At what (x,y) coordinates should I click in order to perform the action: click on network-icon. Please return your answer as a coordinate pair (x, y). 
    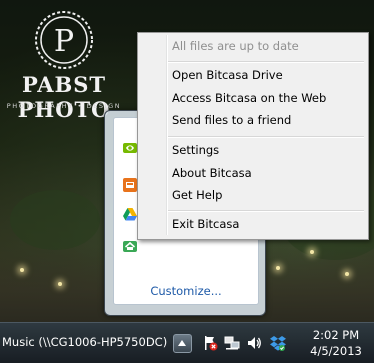
    Looking at the image, I should click on (232, 343).